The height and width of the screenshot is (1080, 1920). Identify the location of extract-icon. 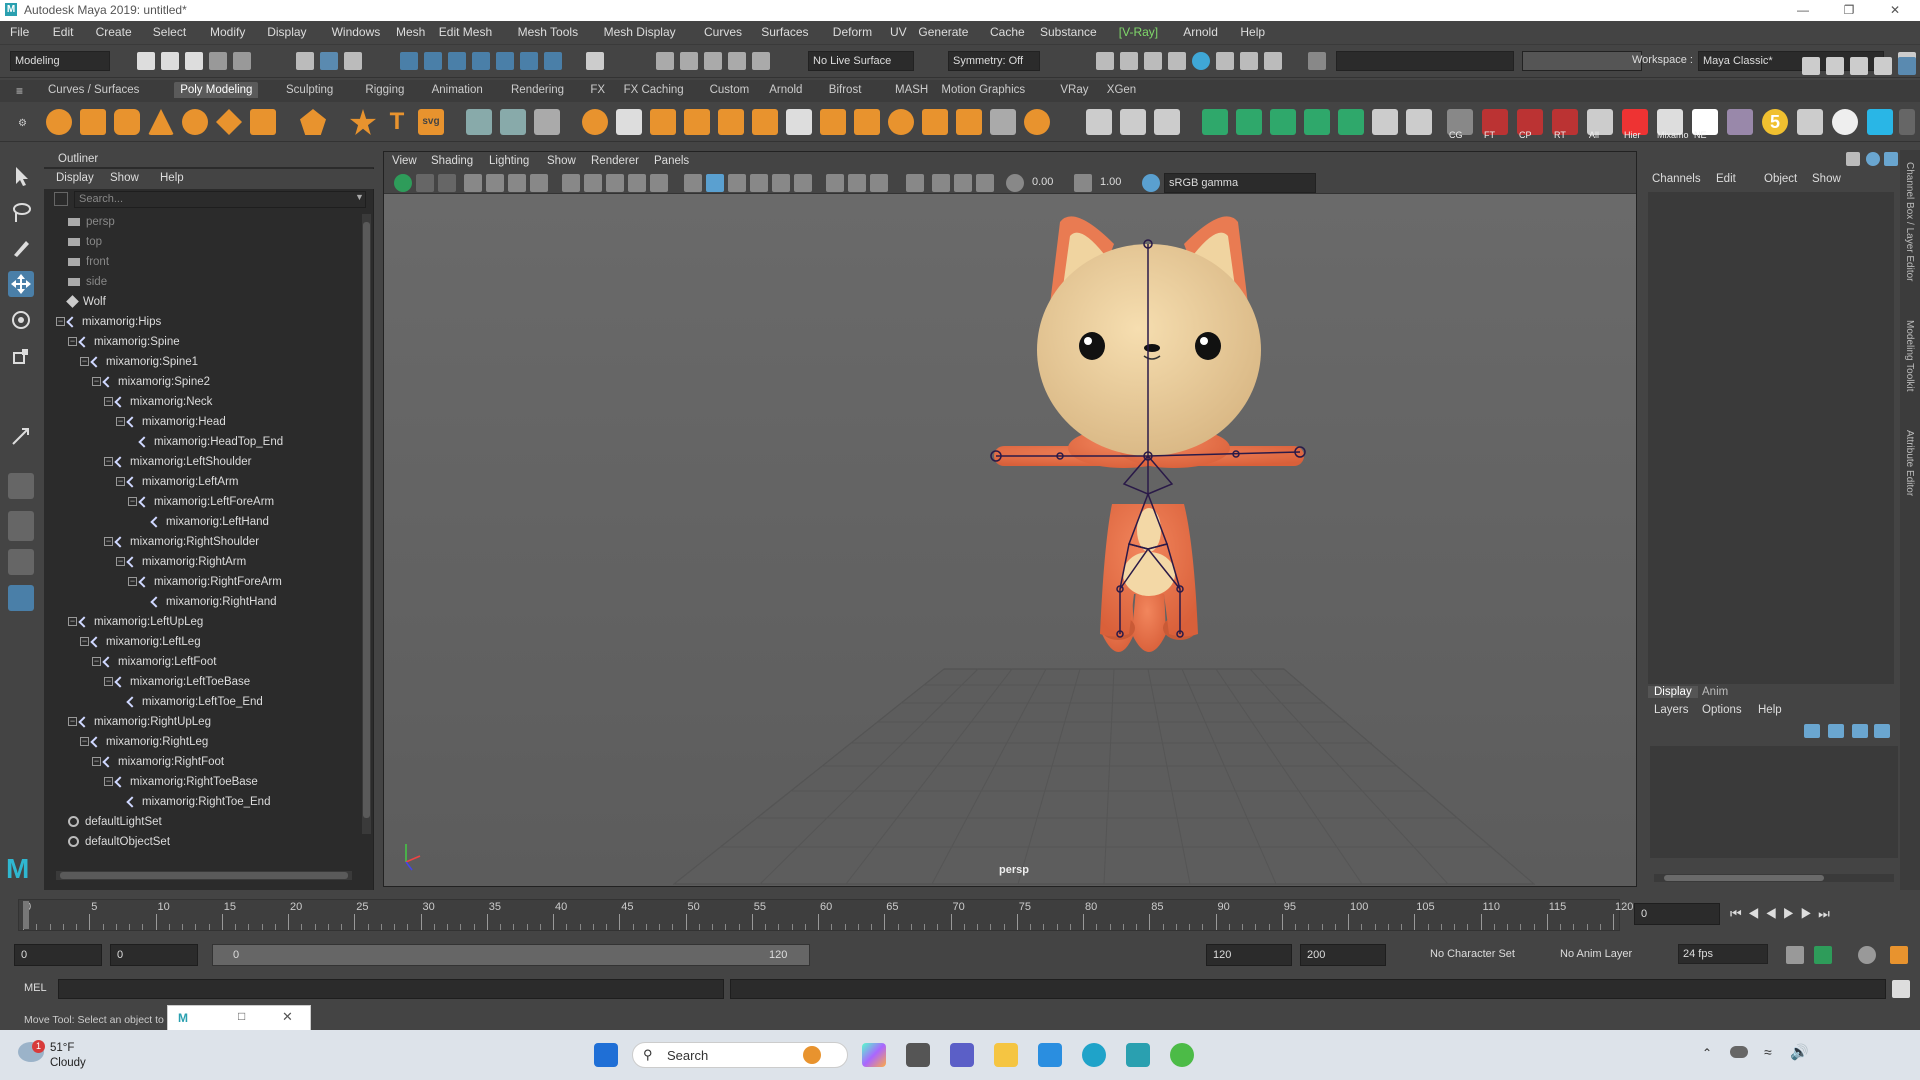
(663, 122).